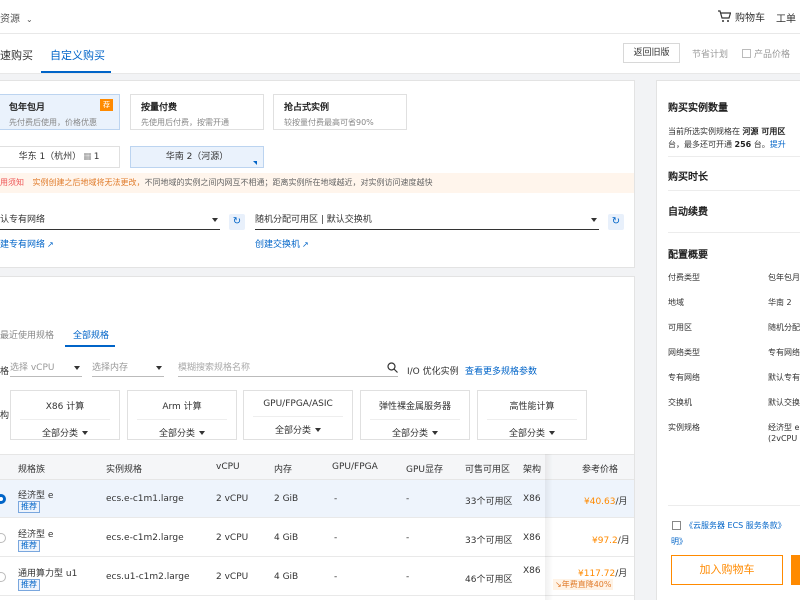 The image size is (800, 600). I want to click on th-zones: 可售可用区, so click(488, 470).